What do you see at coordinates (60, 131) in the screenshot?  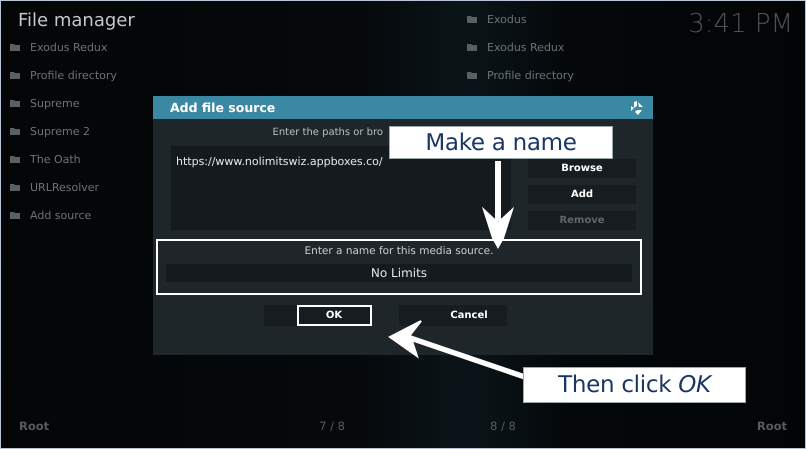 I see `folder-name: Supreme 2` at bounding box center [60, 131].